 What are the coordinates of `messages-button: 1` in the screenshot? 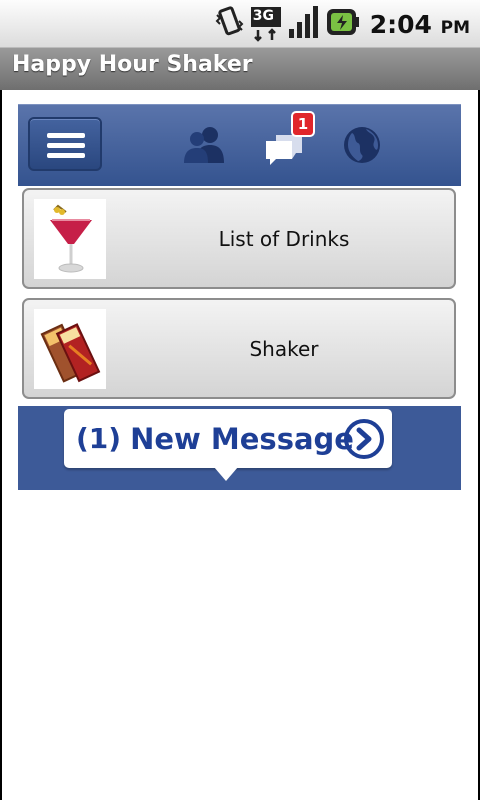 It's located at (288, 140).